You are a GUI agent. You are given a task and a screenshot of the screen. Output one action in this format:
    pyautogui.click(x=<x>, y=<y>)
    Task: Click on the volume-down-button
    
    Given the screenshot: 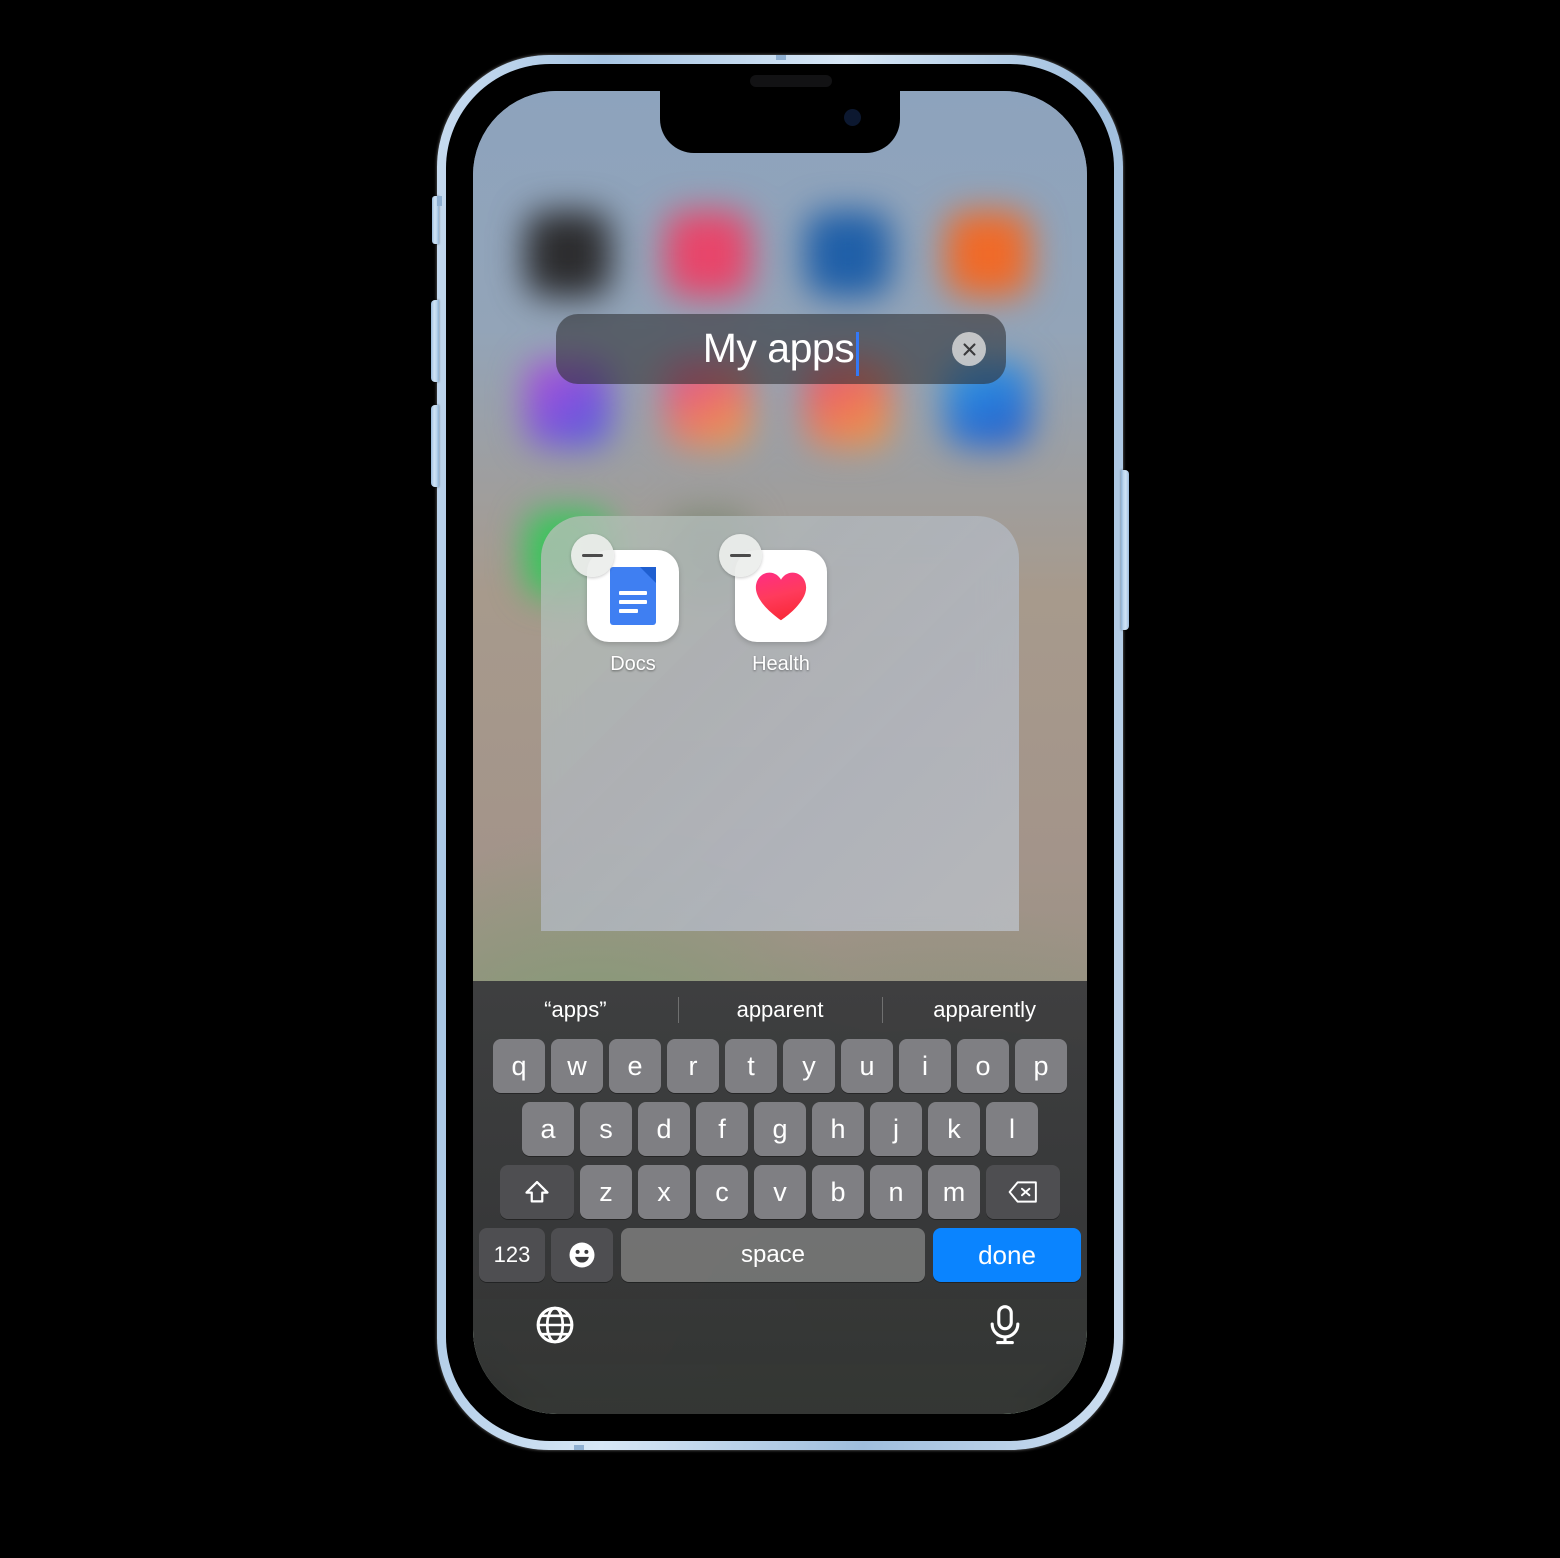 What is the action you would take?
    pyautogui.click(x=435, y=446)
    